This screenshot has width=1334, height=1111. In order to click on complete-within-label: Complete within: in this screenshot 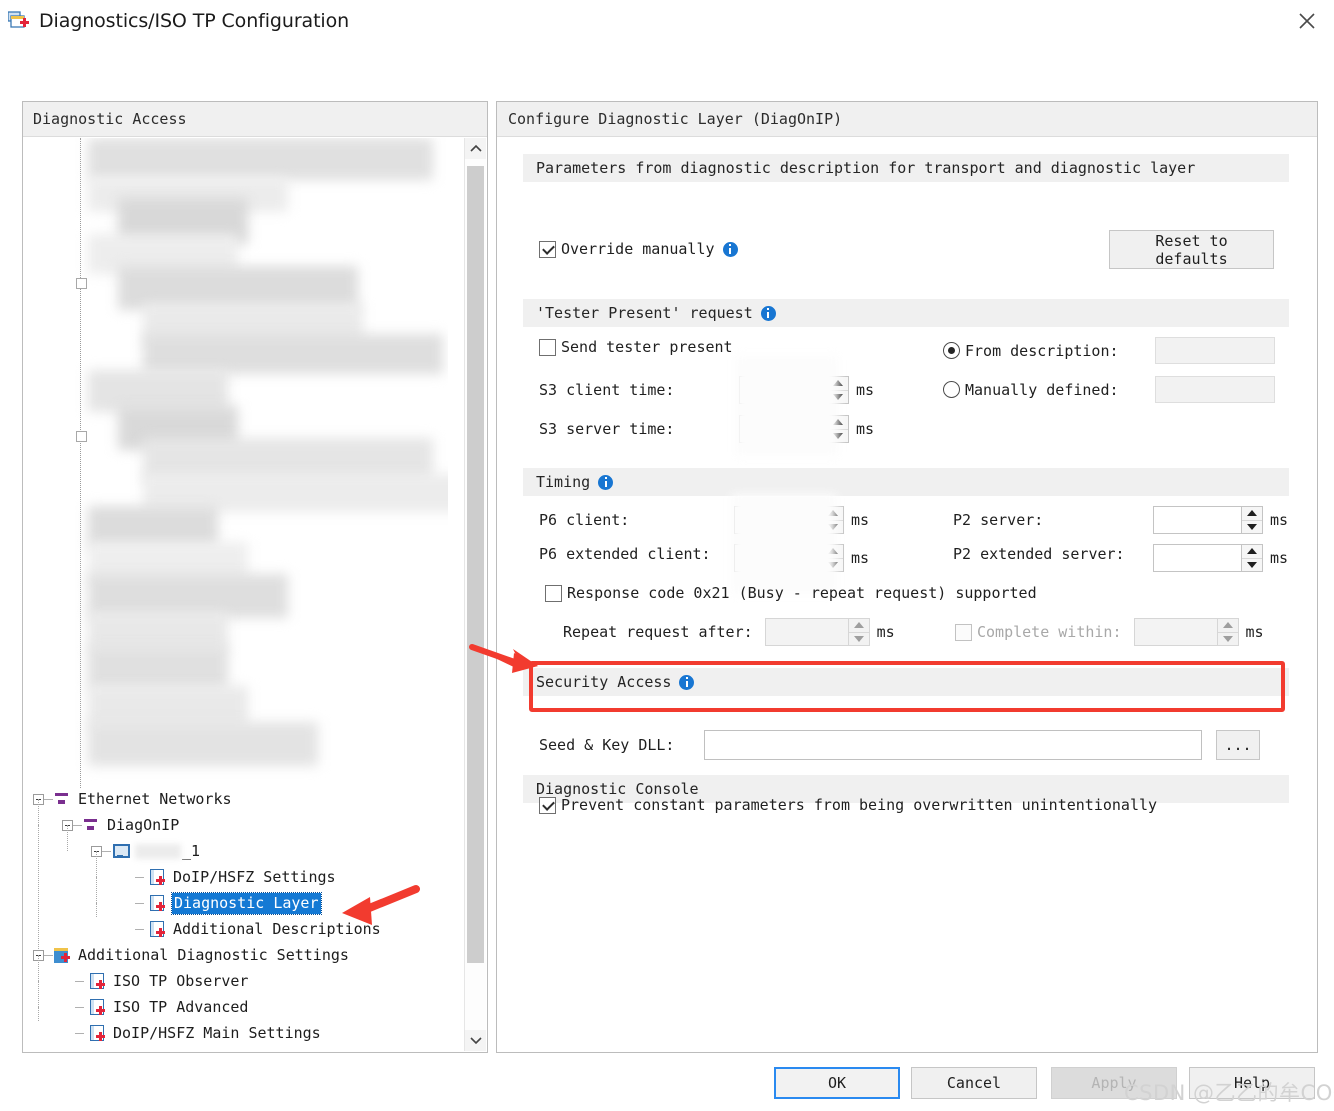, I will do `click(1049, 632)`.